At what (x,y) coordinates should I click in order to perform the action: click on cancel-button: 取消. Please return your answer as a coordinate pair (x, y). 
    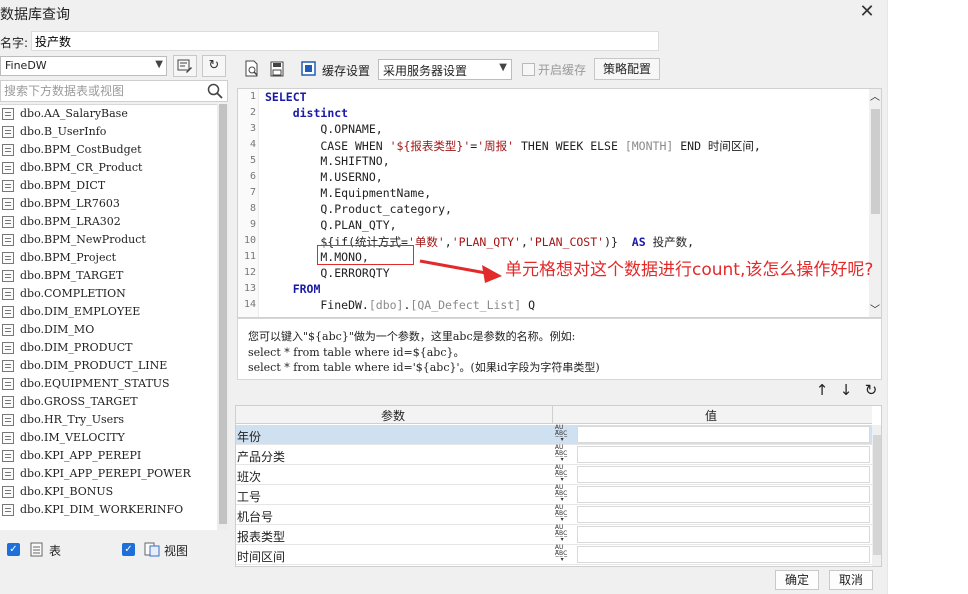
    Looking at the image, I should click on (851, 580).